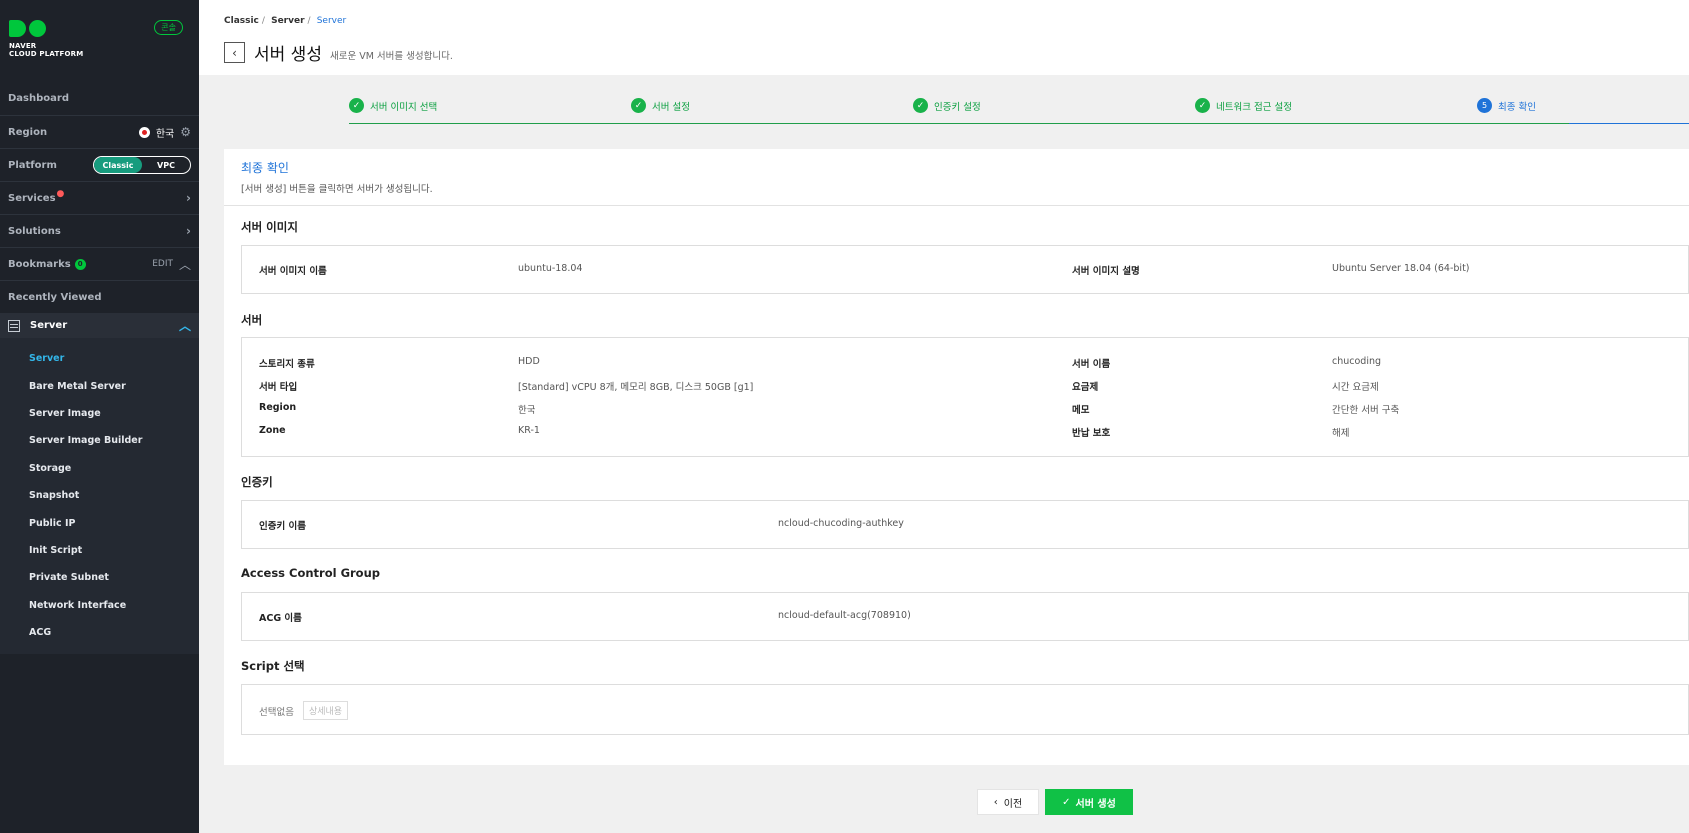  Describe the element at coordinates (32, 198) in the screenshot. I see `nav-services-label: Services` at that location.